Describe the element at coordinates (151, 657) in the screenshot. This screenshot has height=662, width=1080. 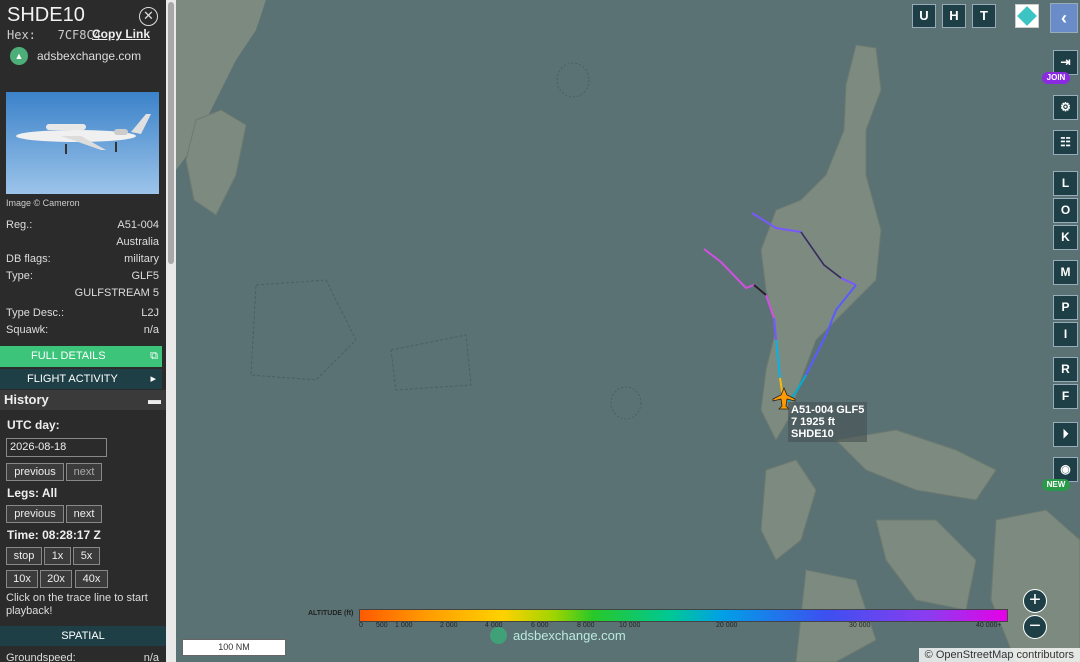
I see `groundspeed-value: n/a` at that location.